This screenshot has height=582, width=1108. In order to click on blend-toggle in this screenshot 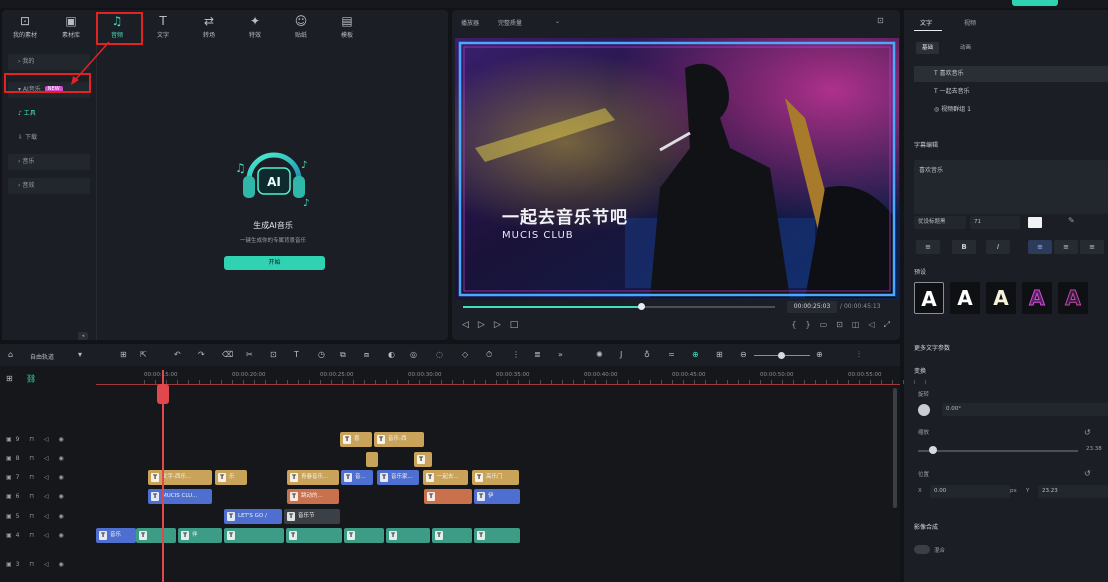, I will do `click(922, 549)`.